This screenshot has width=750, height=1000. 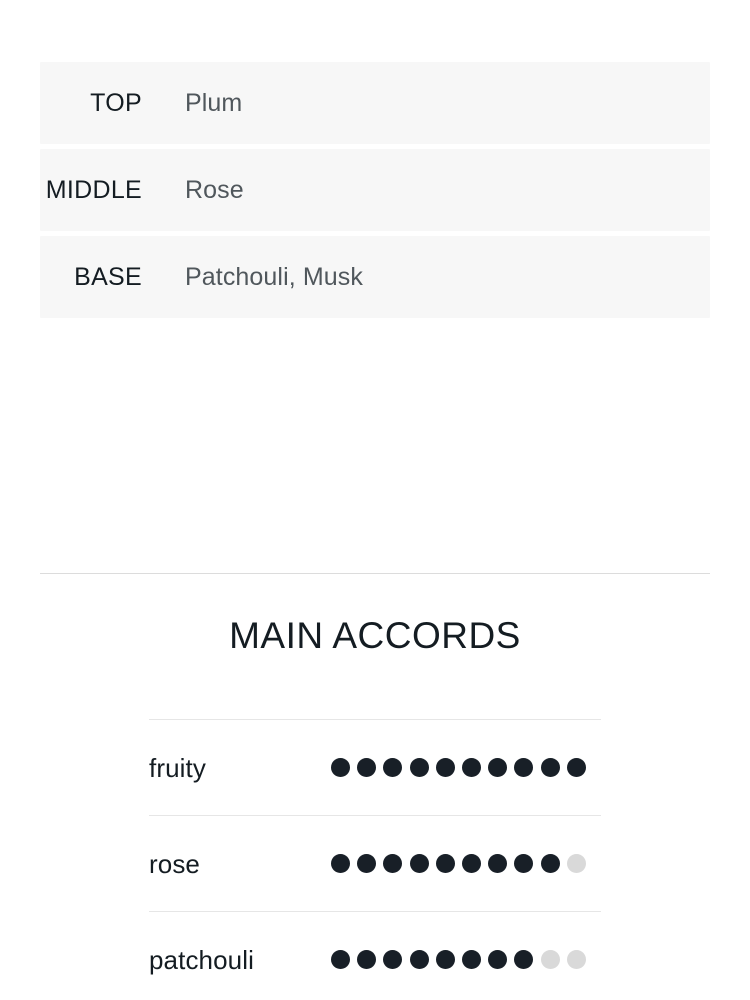 What do you see at coordinates (201, 959) in the screenshot?
I see `accord-label: patchouli` at bounding box center [201, 959].